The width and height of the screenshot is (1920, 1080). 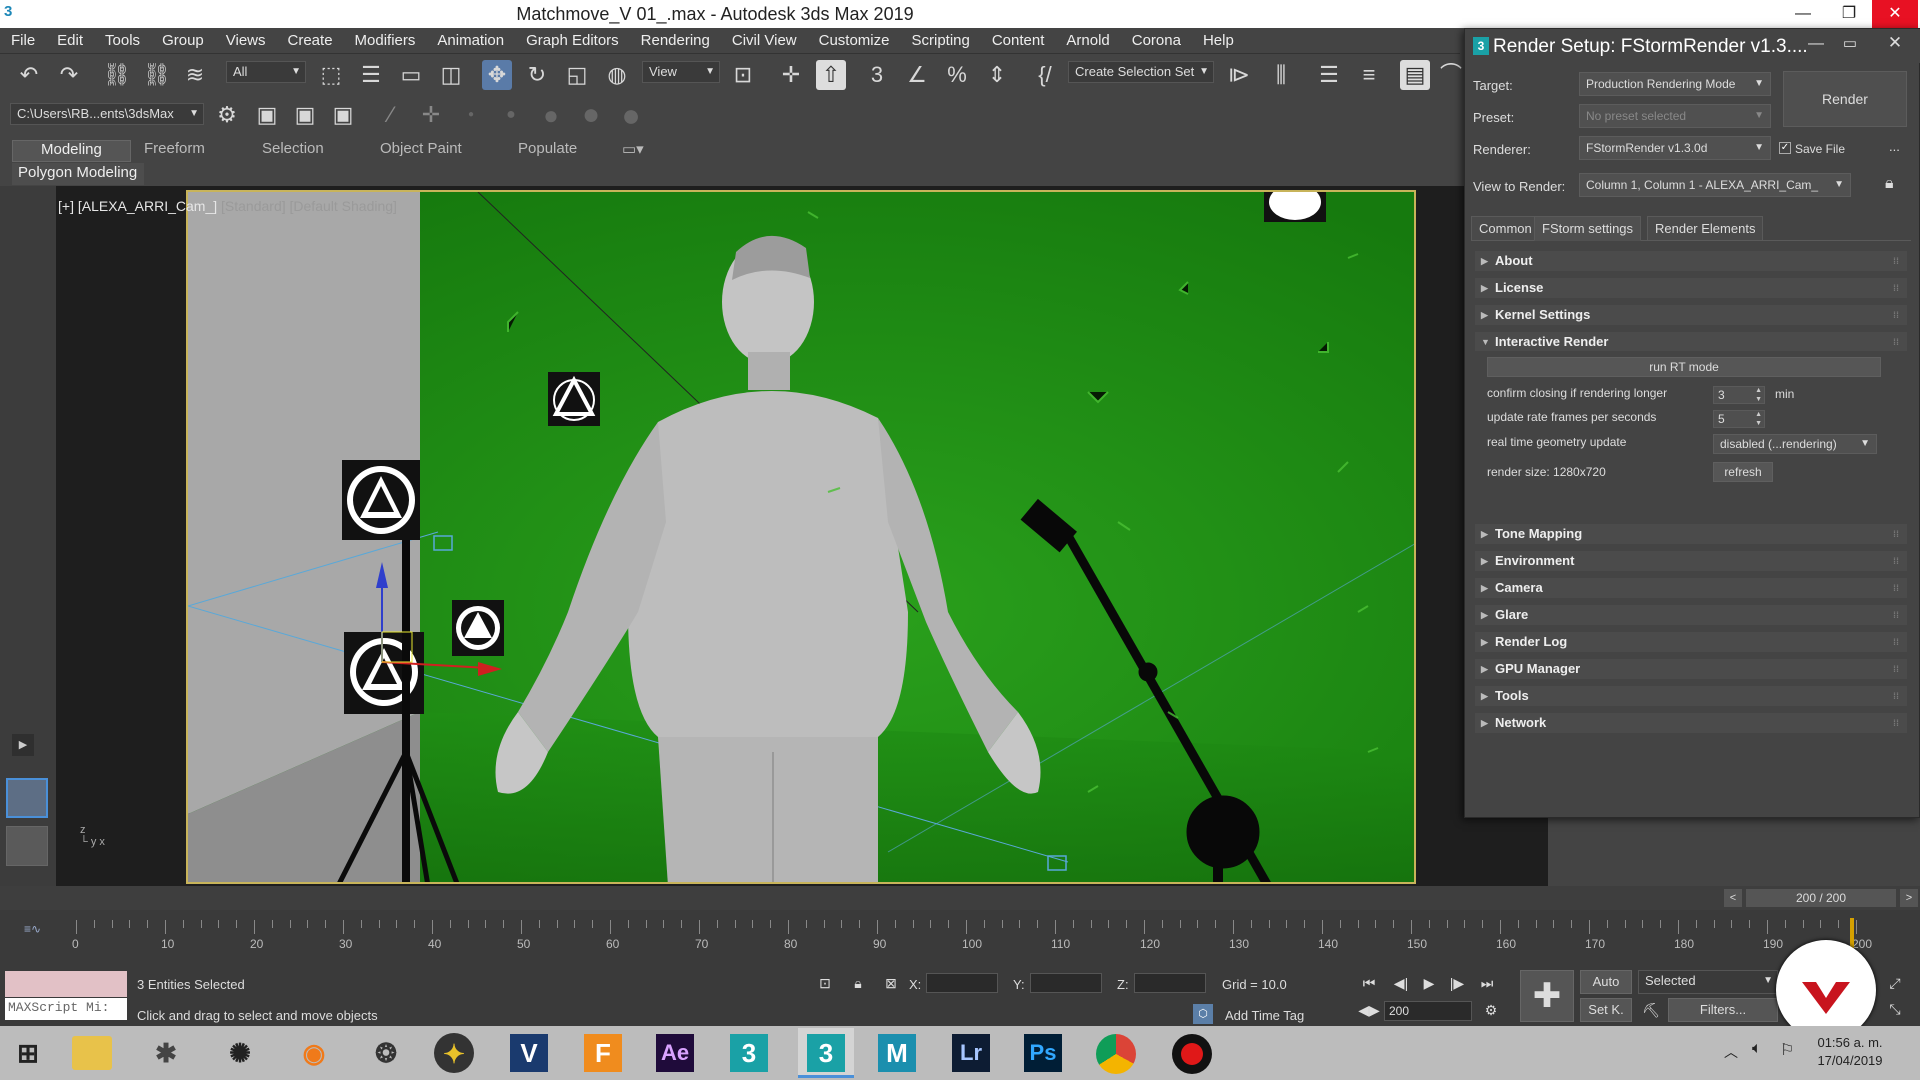 What do you see at coordinates (305, 115) in the screenshot?
I see `folder-open-icon: ▣` at bounding box center [305, 115].